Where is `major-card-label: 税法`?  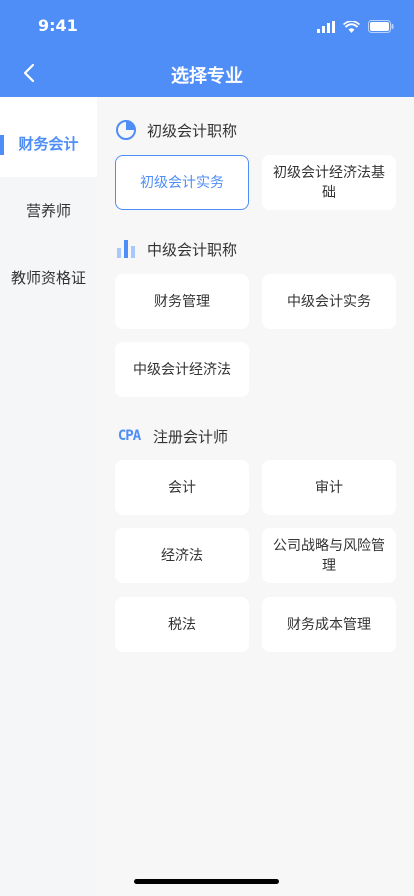
major-card-label: 税法 is located at coordinates (182, 624).